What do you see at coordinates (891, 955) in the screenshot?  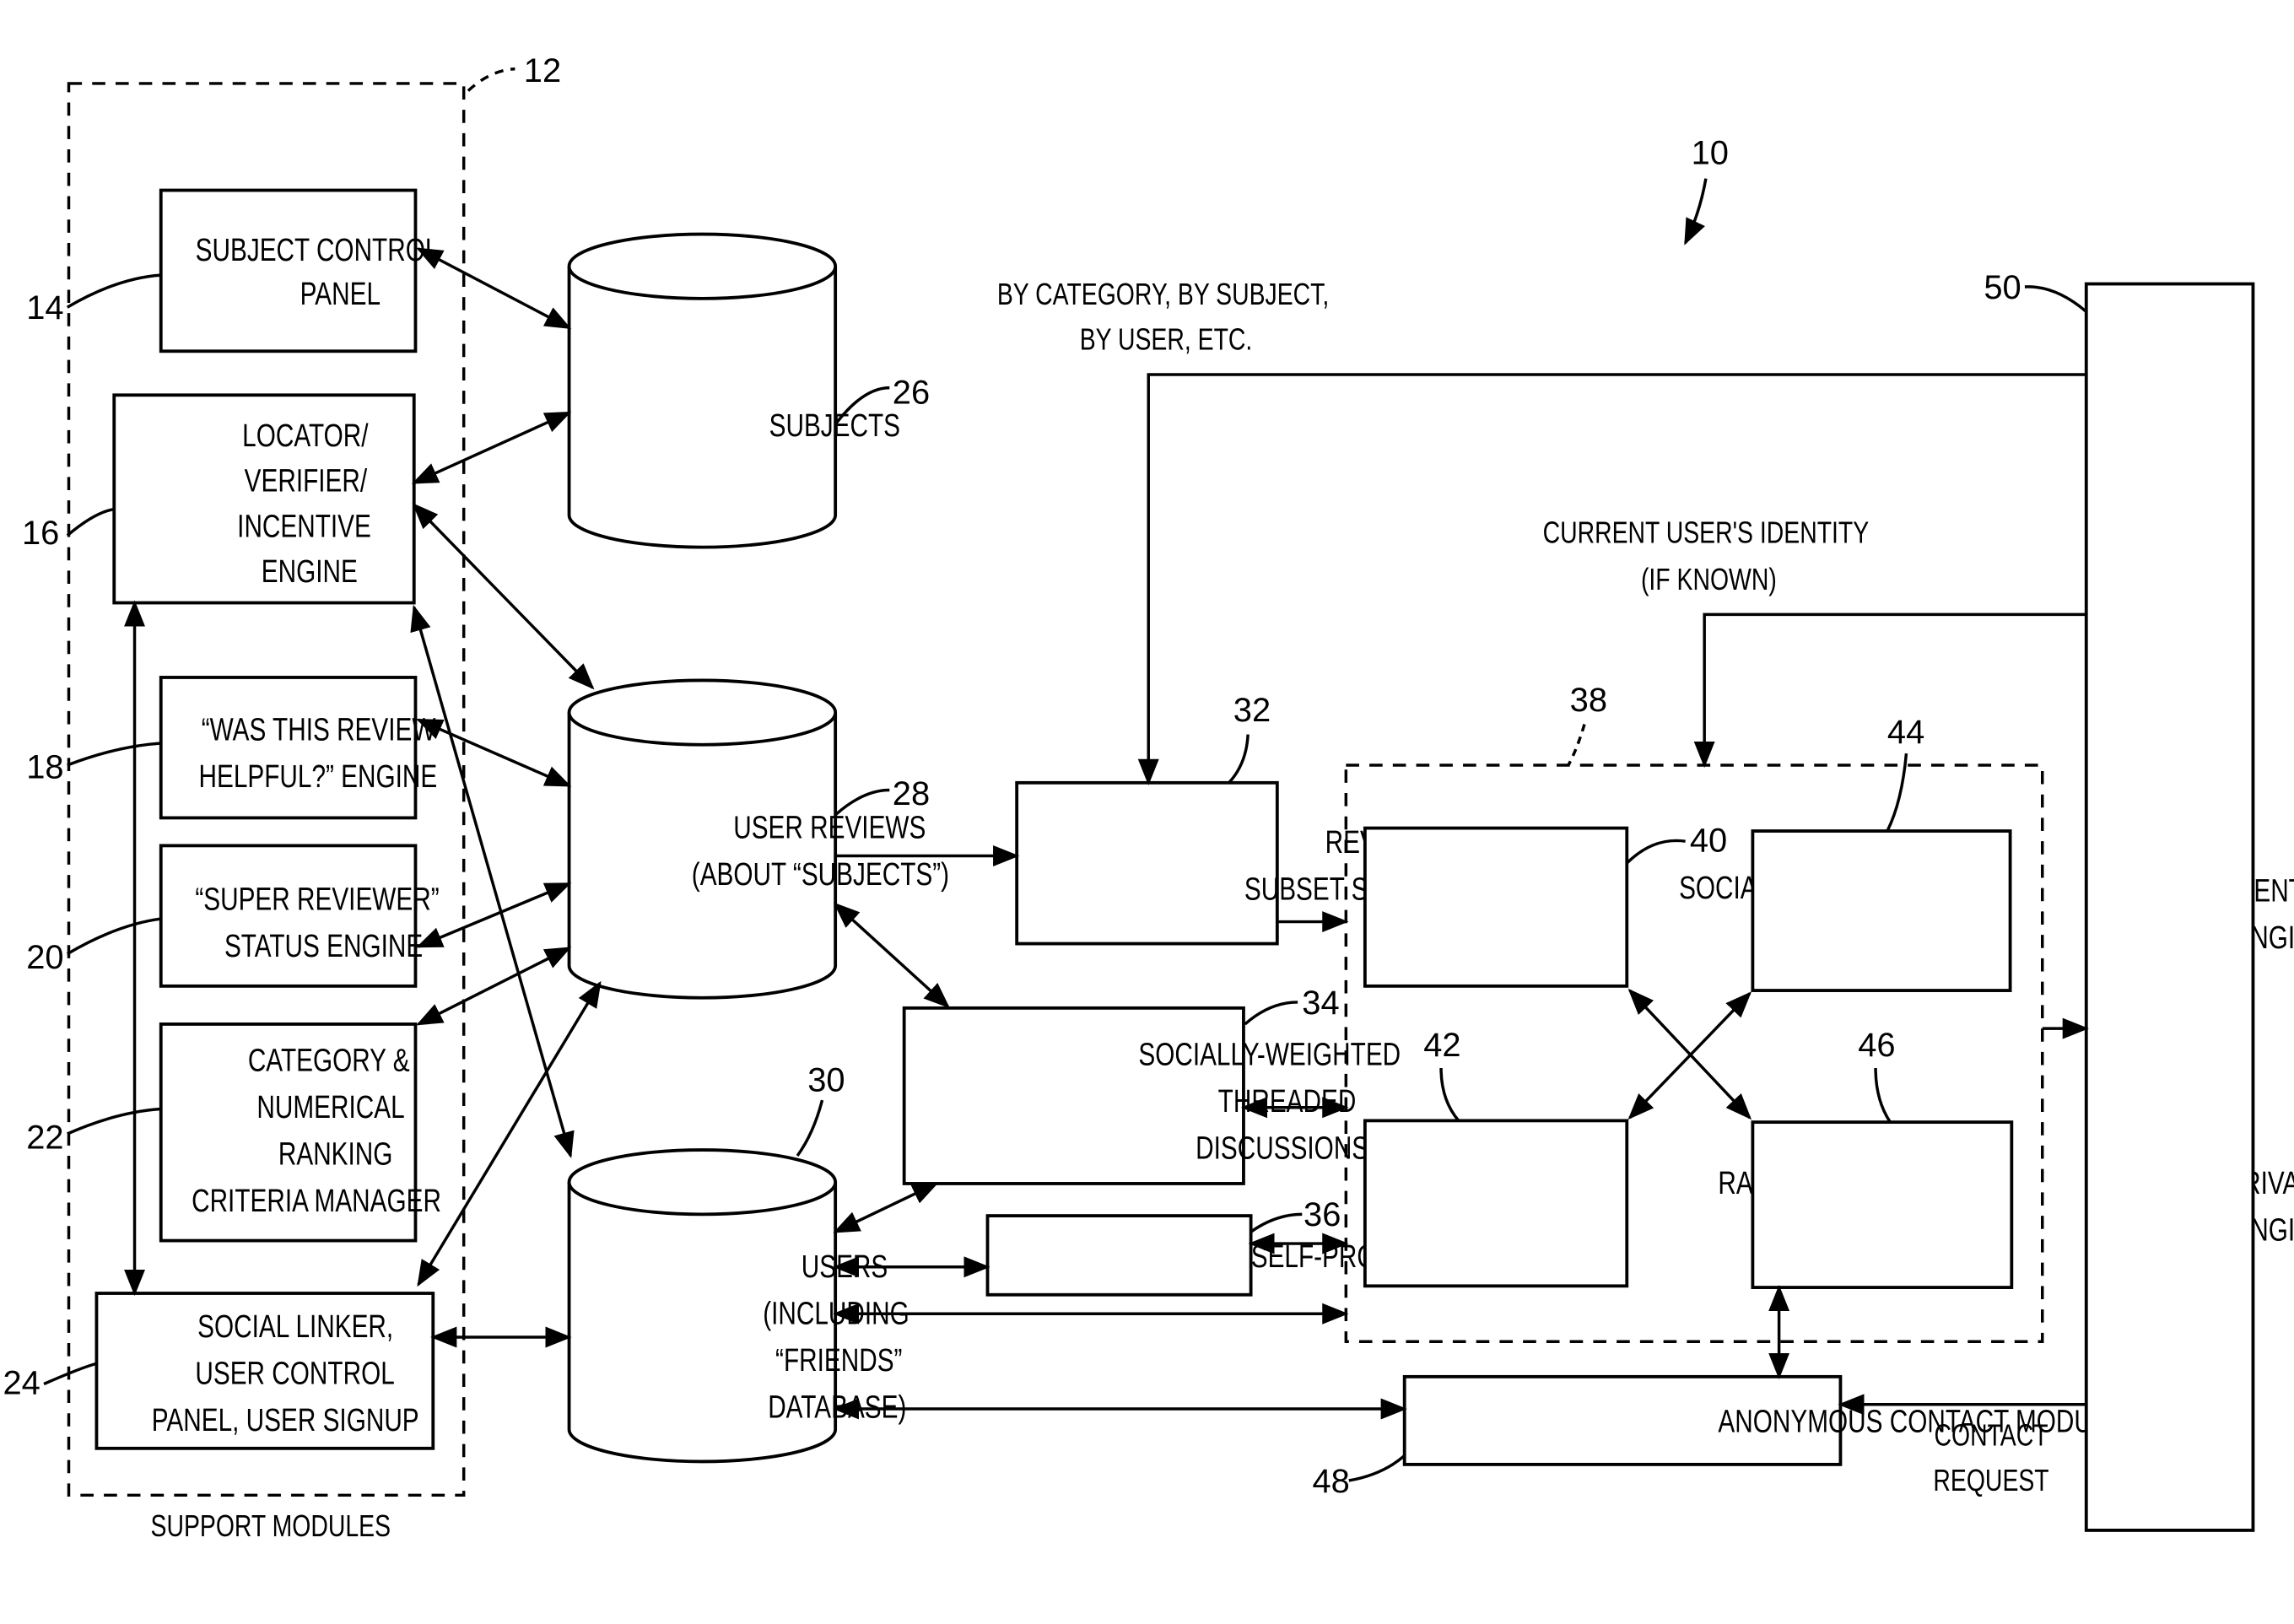 I see `reviews-to-discussions` at bounding box center [891, 955].